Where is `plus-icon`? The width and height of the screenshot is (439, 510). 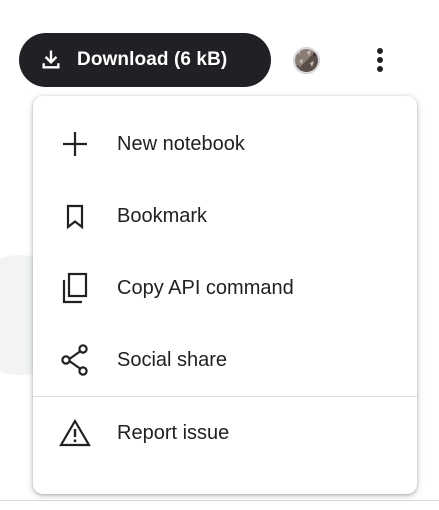 plus-icon is located at coordinates (75, 144).